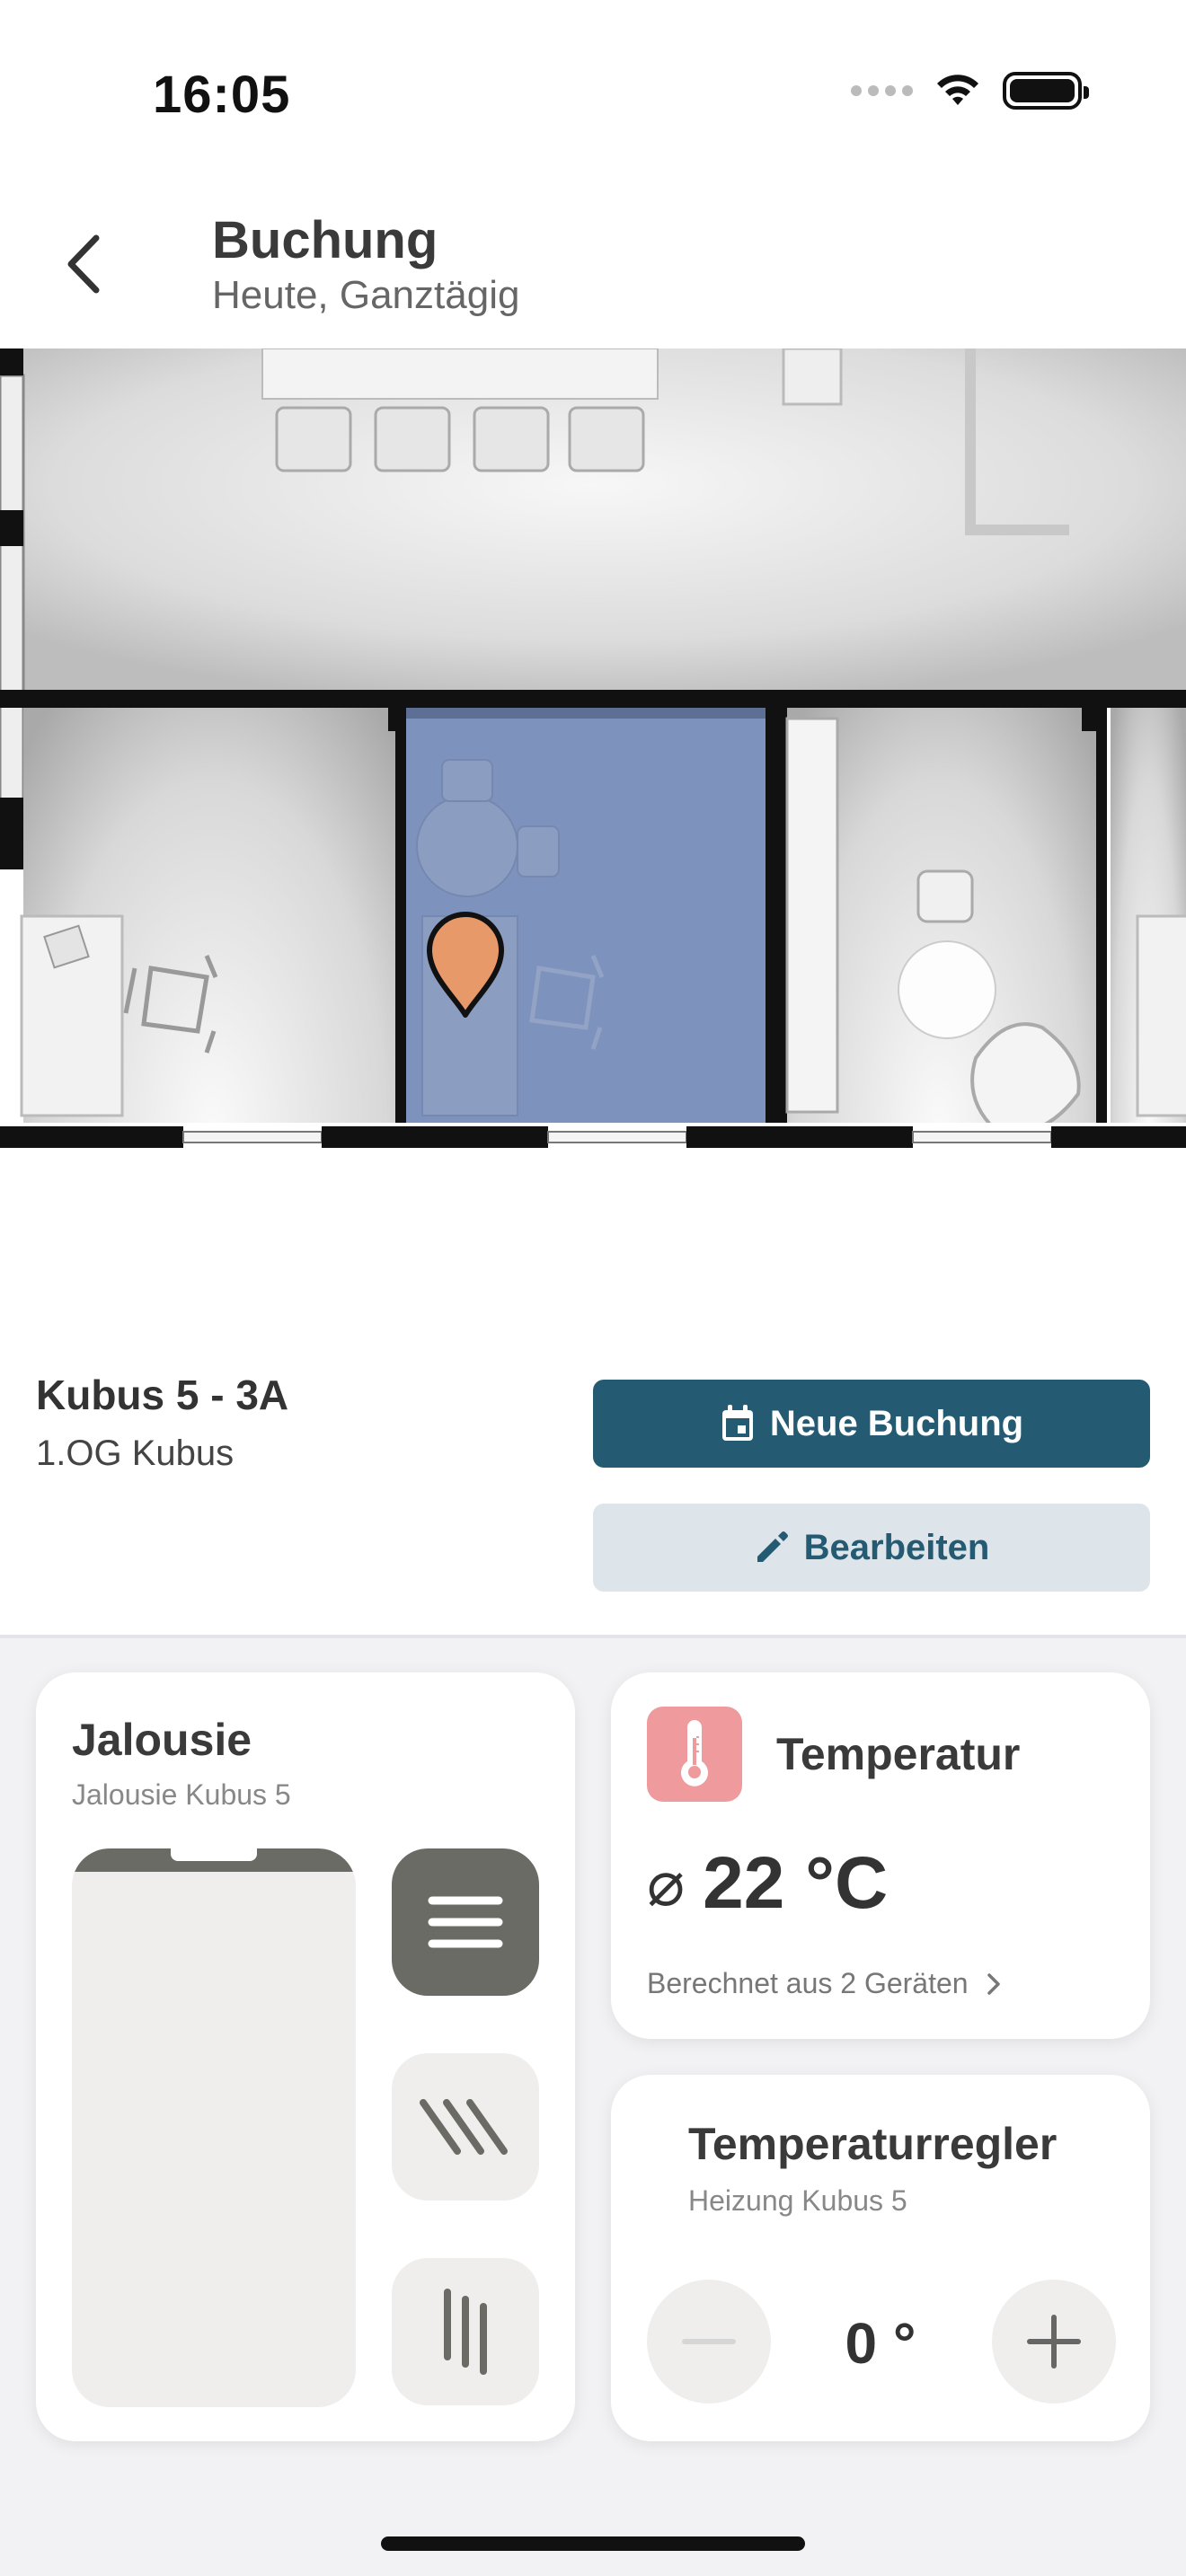  I want to click on decrease-temperature-button, so click(709, 2342).